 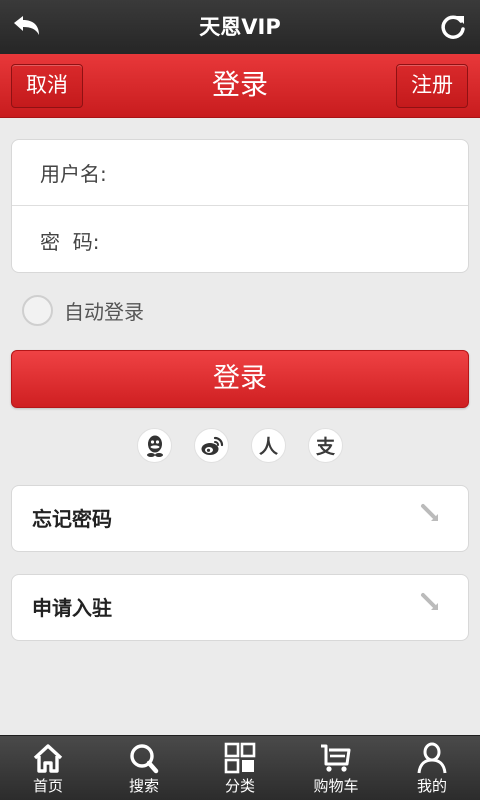 I want to click on auto-login-label: 自动登录, so click(x=104, y=311).